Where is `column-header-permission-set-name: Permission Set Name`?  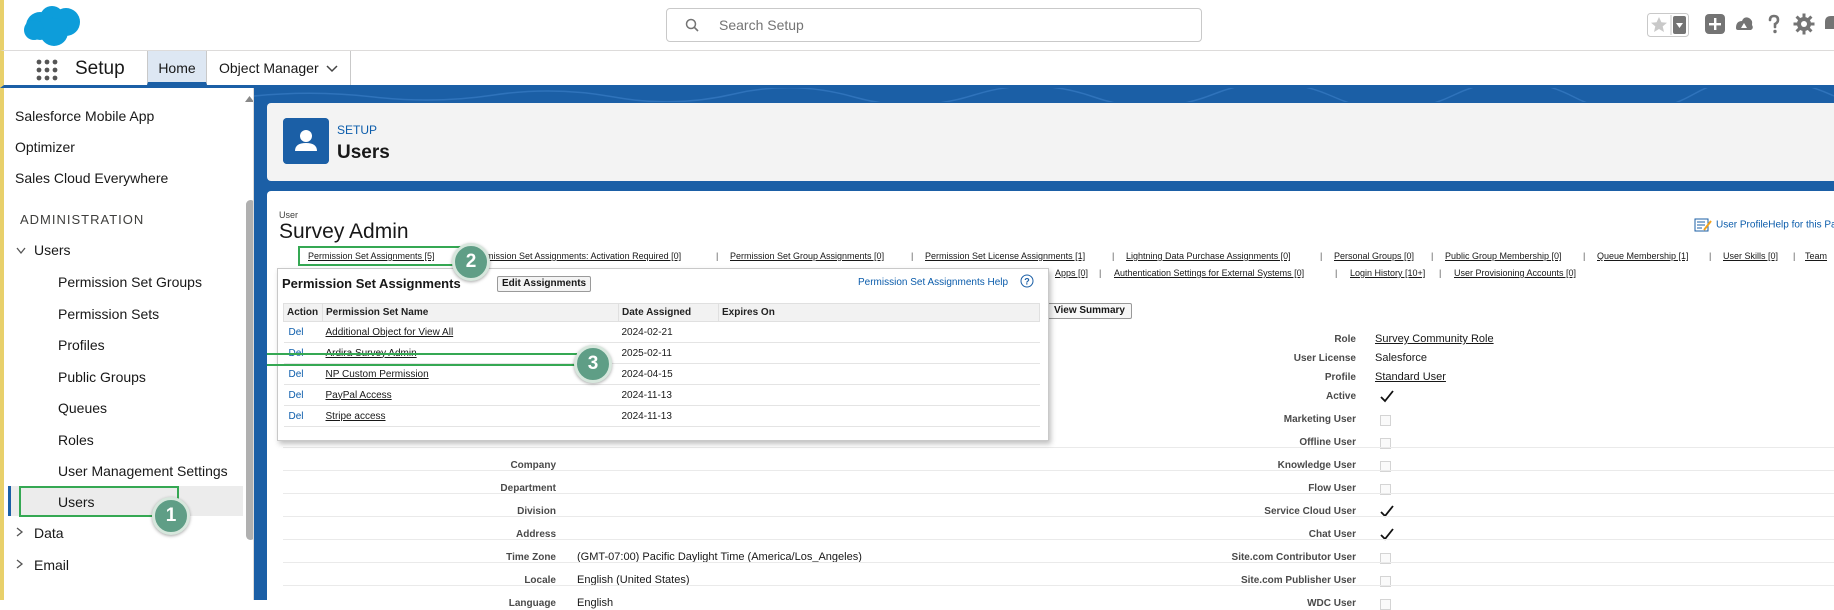
column-header-permission-set-name: Permission Set Name is located at coordinates (470, 312).